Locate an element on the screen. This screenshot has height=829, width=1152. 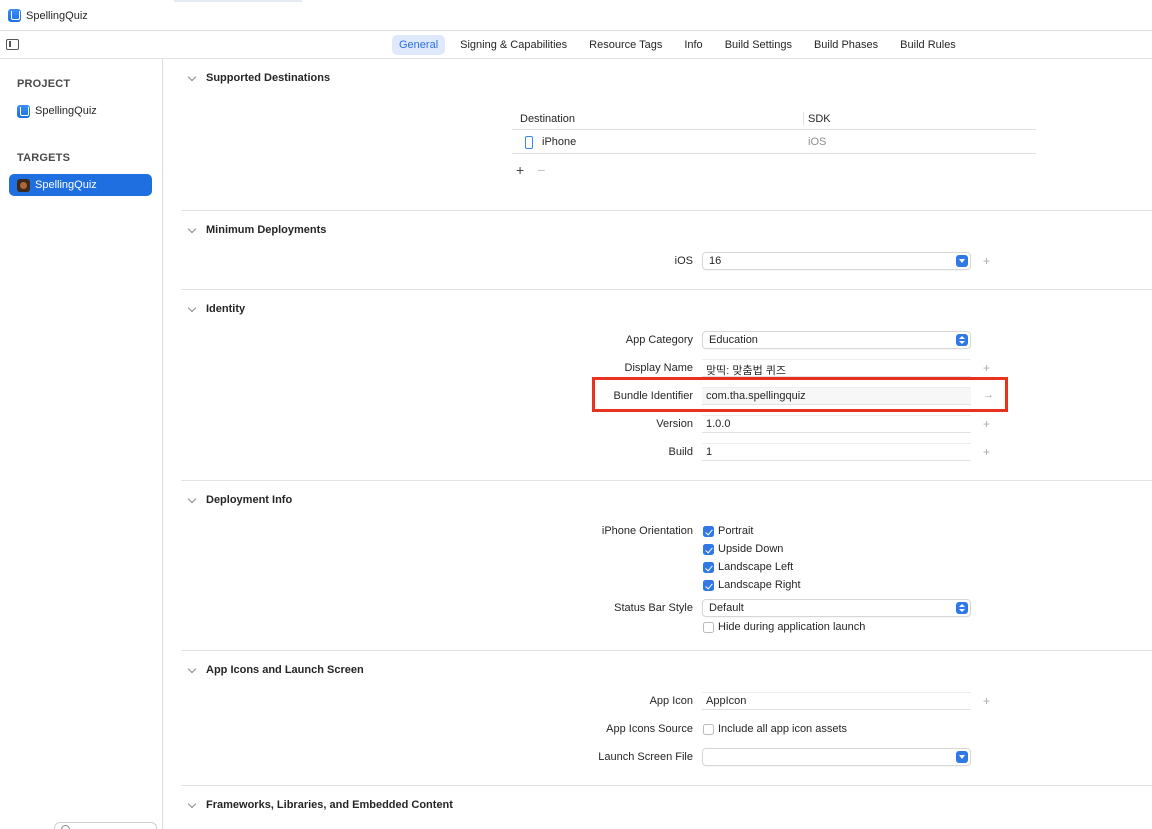
editor-tab-indicator is located at coordinates (238, 1).